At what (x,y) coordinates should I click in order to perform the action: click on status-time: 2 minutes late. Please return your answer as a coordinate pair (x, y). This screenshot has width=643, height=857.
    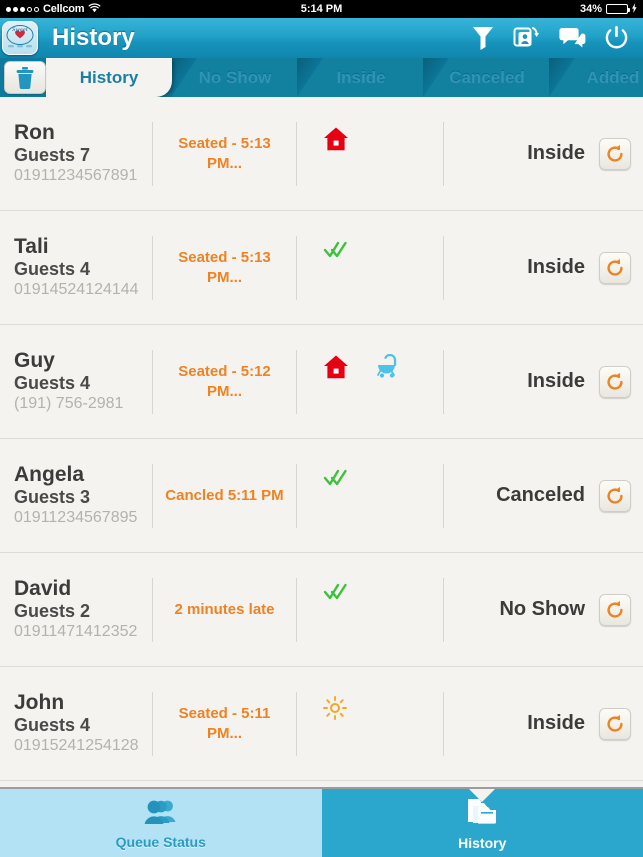
    Looking at the image, I should click on (224, 609).